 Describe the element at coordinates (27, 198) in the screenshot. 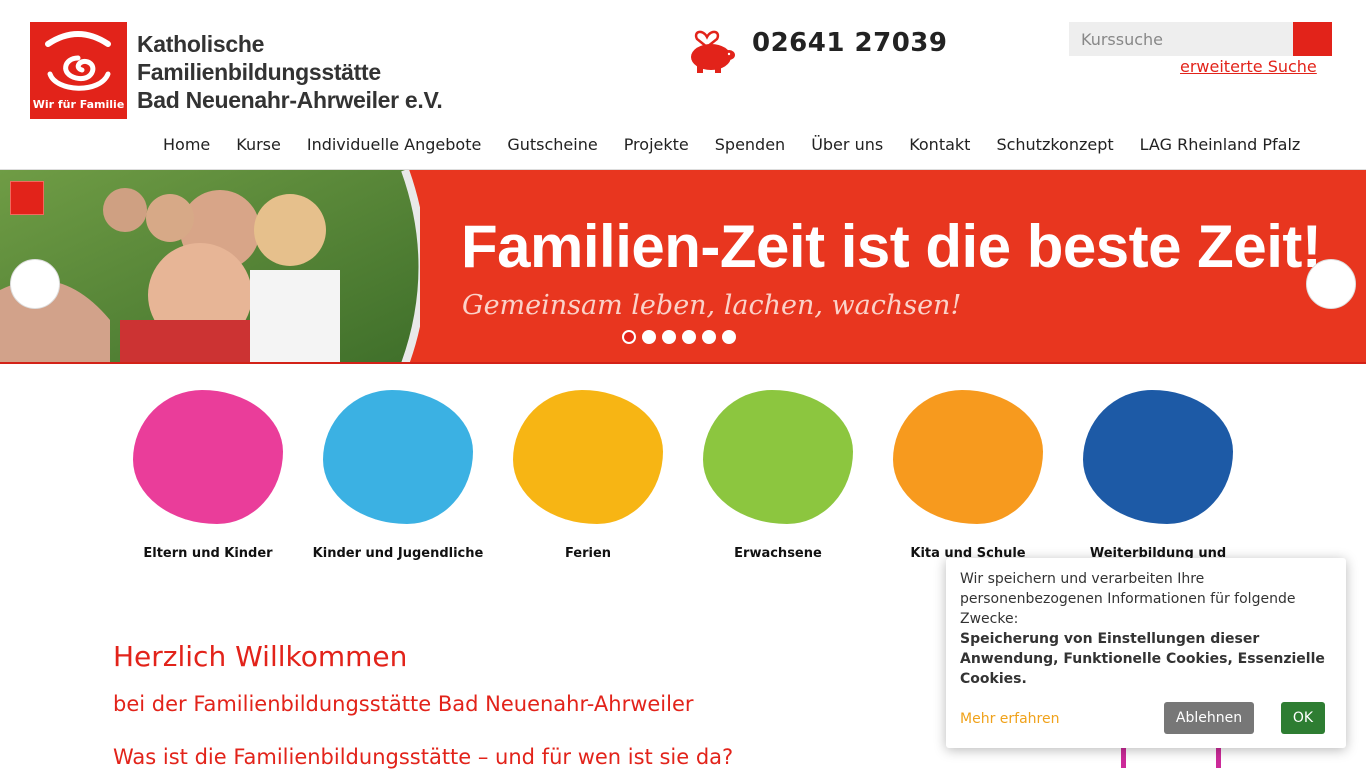

I see `pause-button` at that location.